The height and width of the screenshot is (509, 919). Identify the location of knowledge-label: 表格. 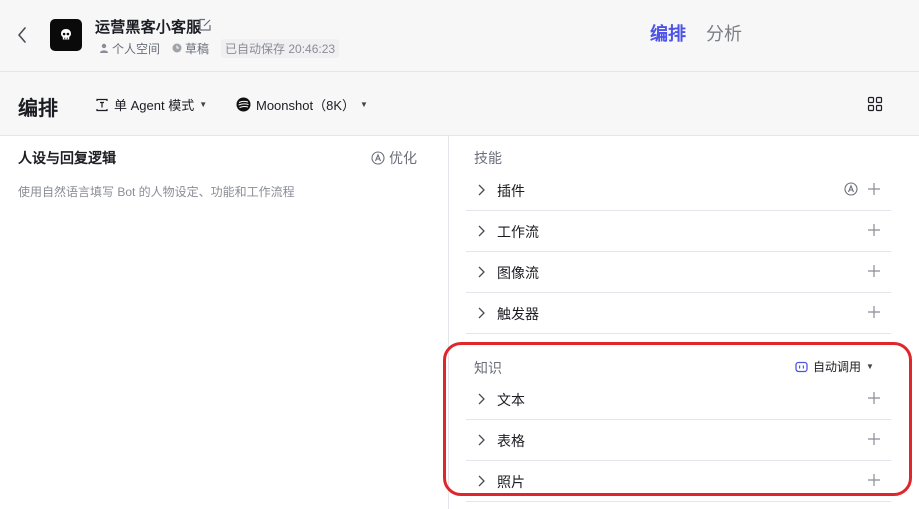
(511, 441).